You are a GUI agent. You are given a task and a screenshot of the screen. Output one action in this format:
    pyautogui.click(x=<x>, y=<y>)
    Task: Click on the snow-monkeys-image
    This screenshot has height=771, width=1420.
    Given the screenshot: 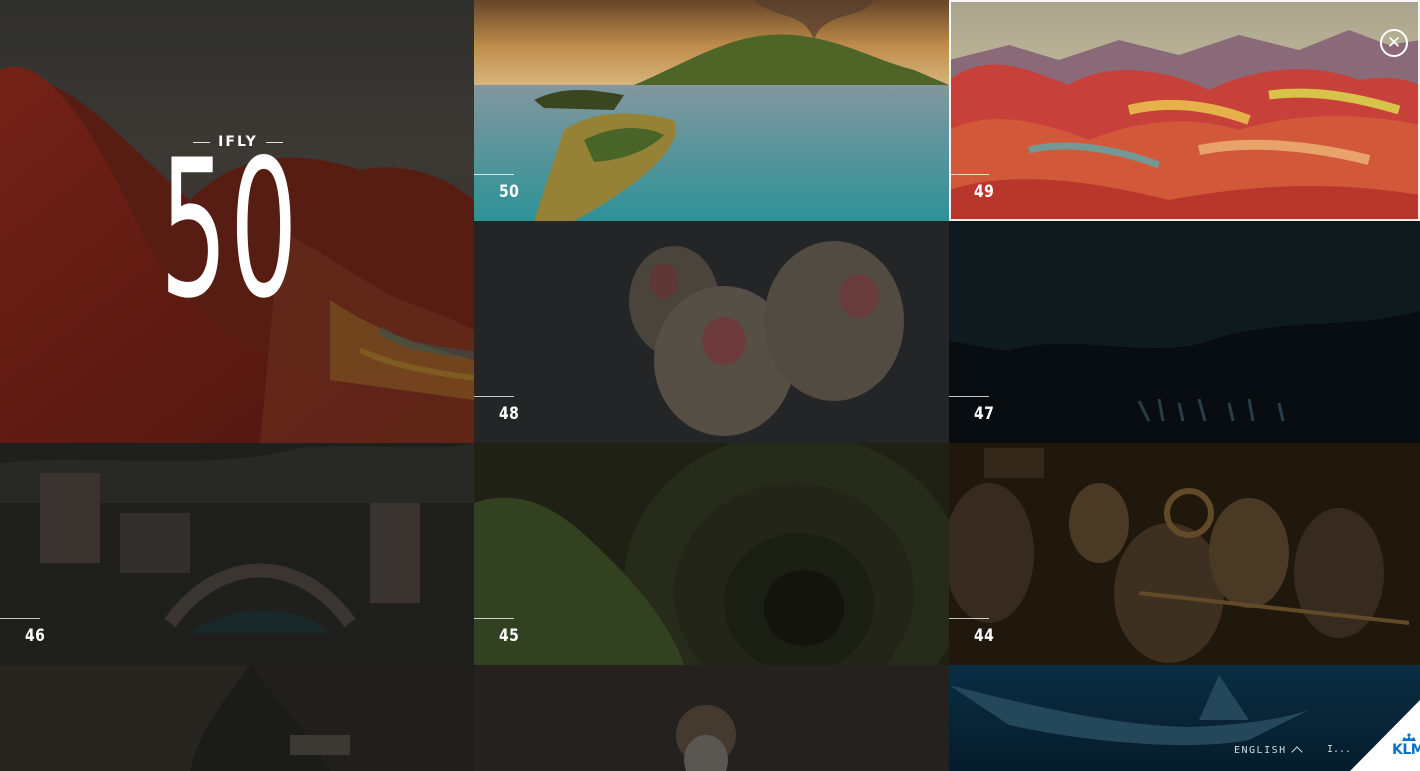 What is the action you would take?
    pyautogui.click(x=711, y=332)
    